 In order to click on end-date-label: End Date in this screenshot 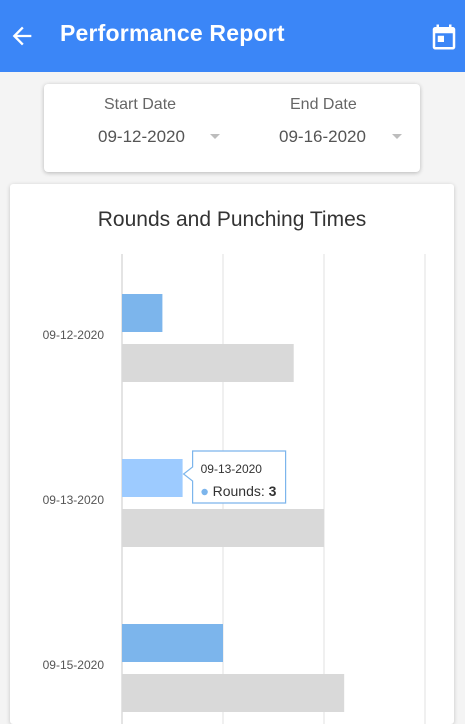, I will do `click(323, 104)`.